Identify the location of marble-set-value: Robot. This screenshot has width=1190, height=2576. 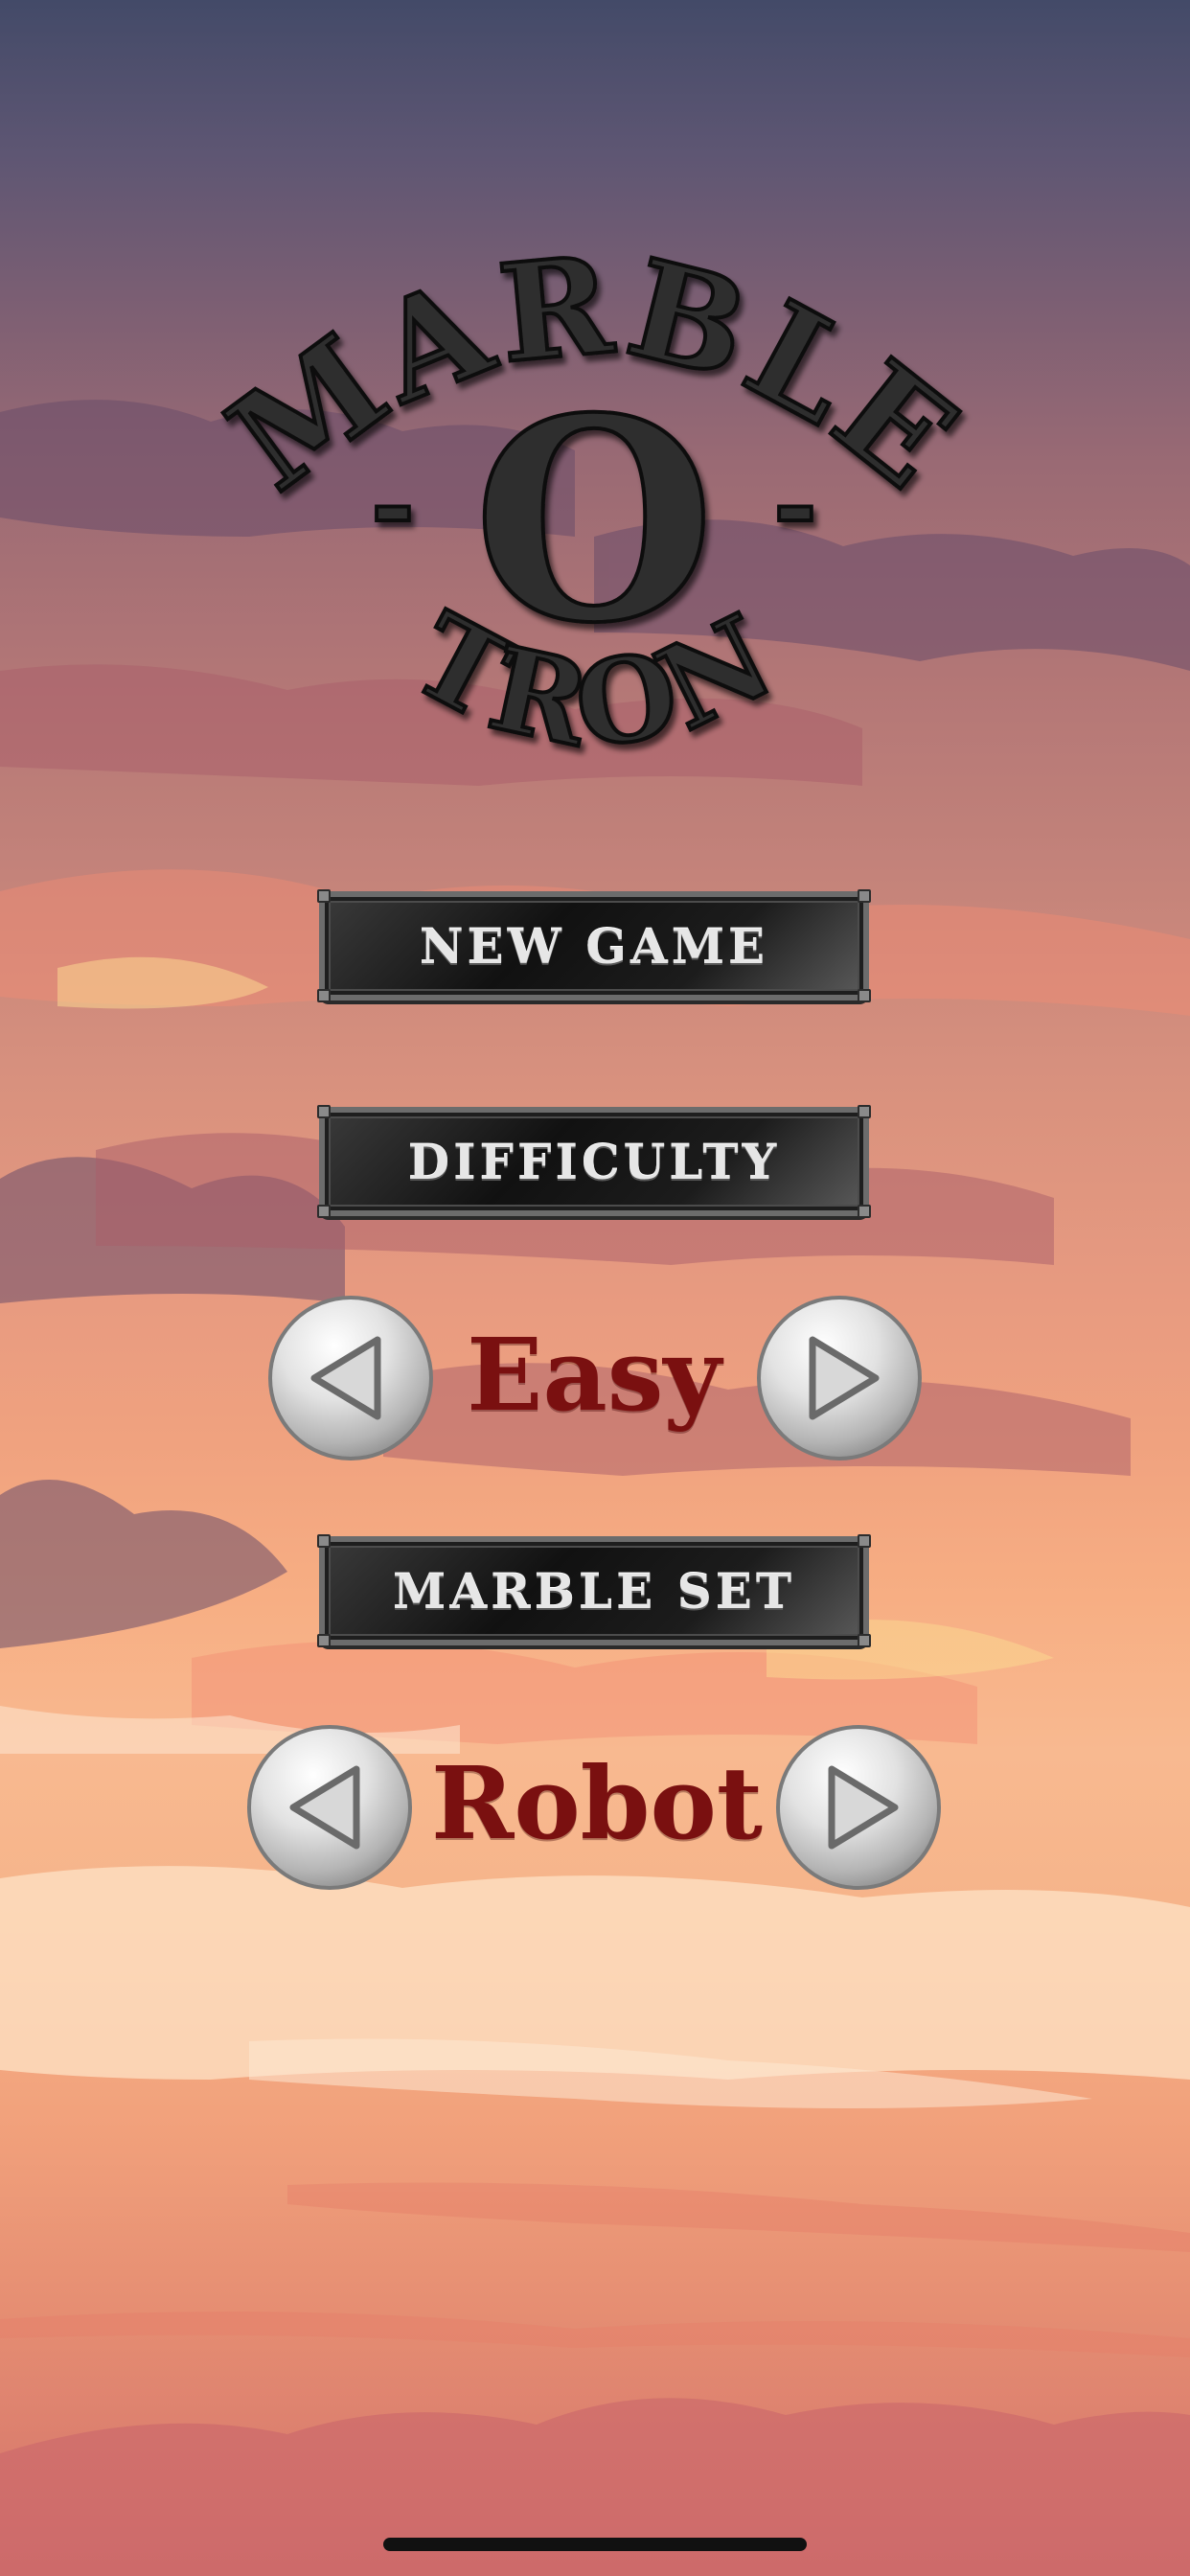
(597, 1803).